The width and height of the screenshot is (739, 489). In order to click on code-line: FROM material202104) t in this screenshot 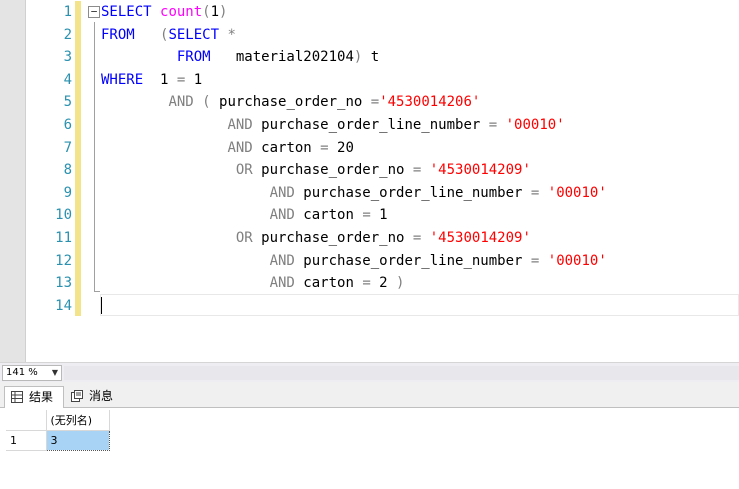, I will do `click(354, 57)`.